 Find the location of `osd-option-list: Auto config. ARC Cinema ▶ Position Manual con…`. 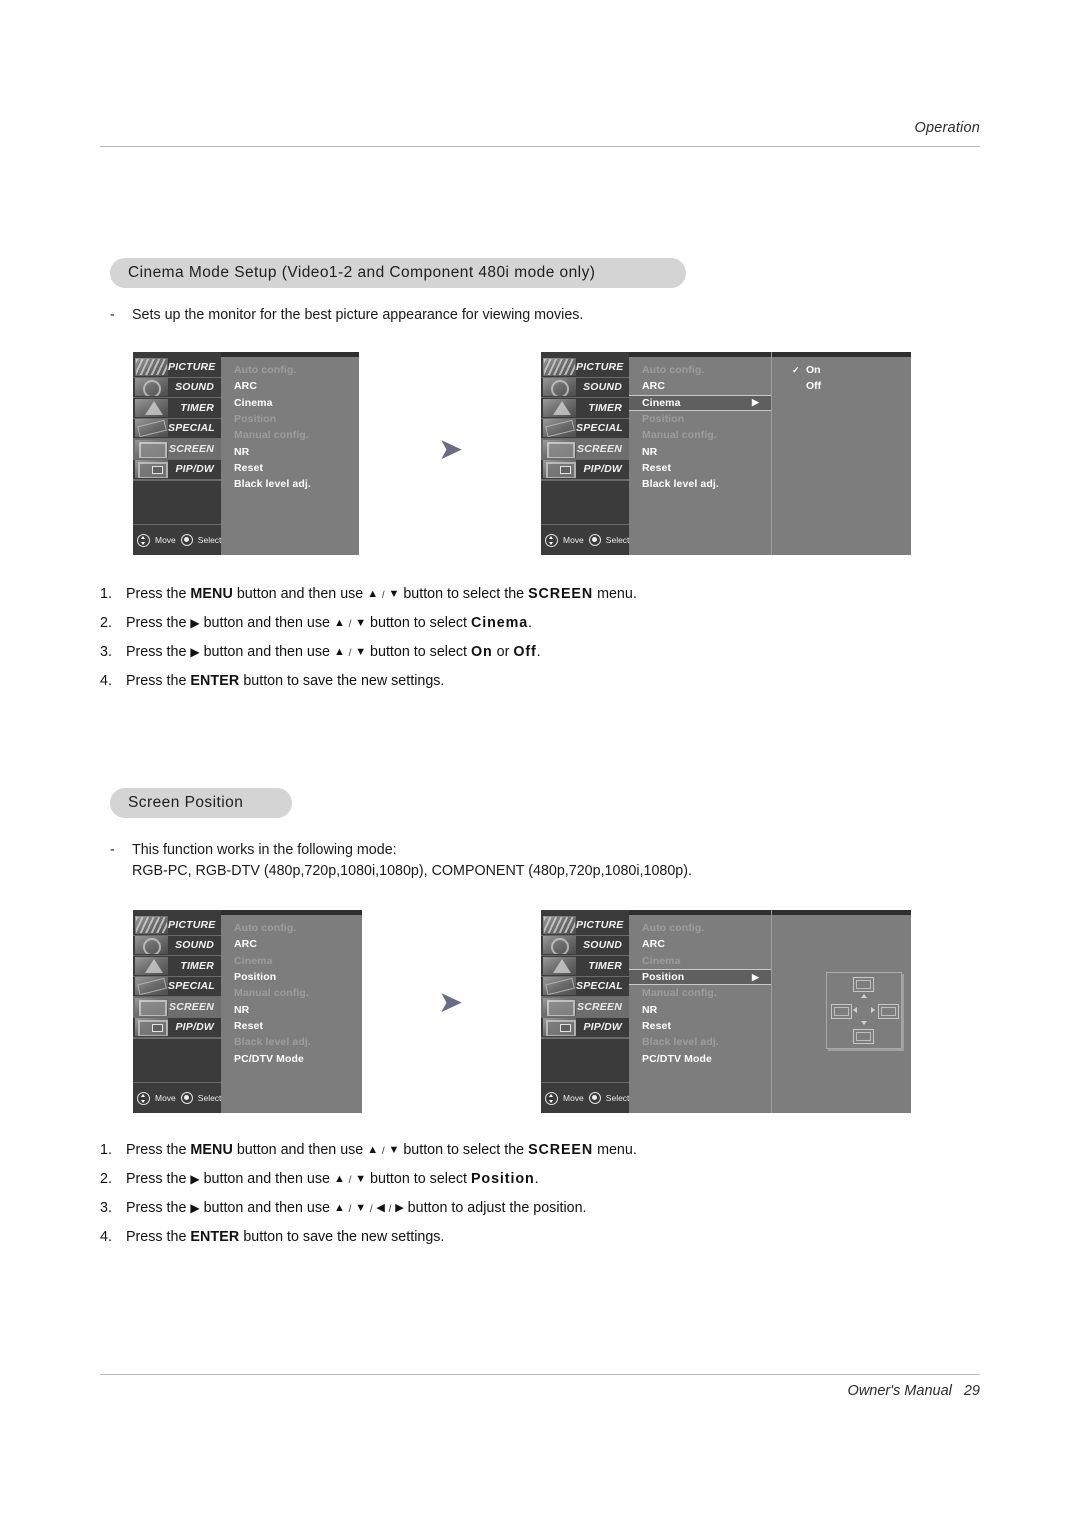

osd-option-list: Auto config. ARC Cinema ▶ Position Manual con… is located at coordinates (700, 453).